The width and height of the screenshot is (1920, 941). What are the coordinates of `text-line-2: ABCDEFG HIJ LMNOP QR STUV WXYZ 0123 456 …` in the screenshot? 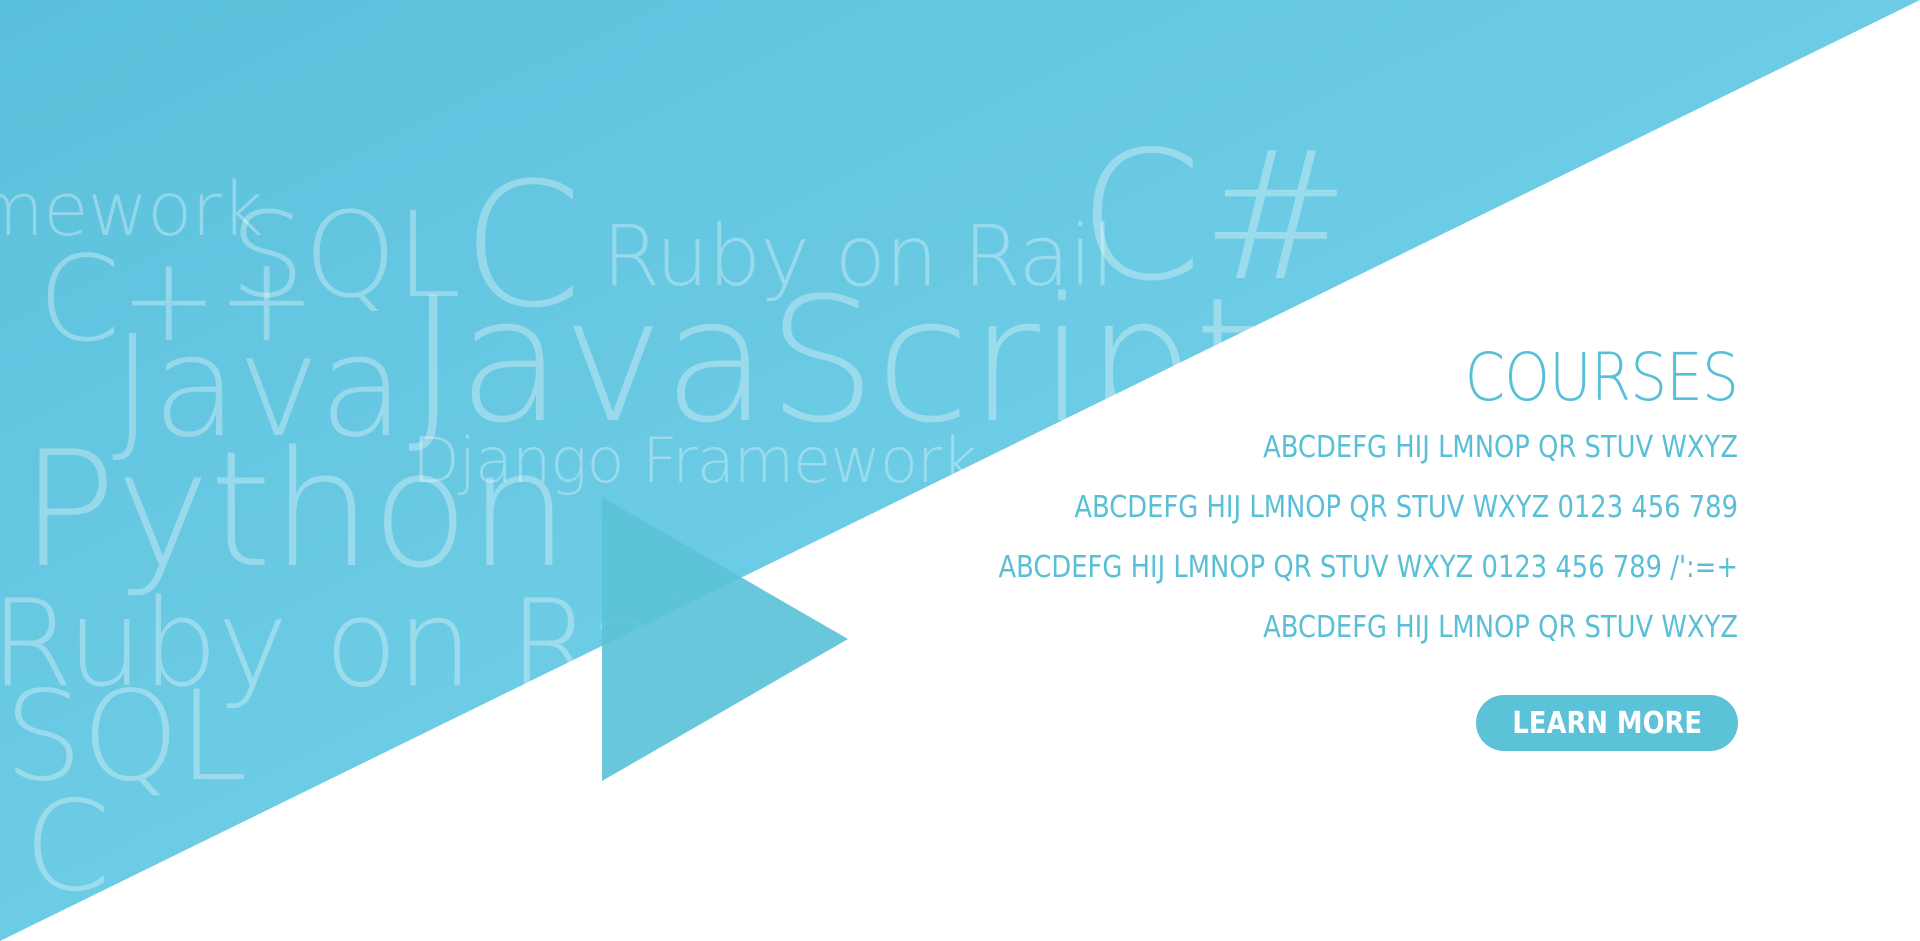 It's located at (1406, 507).